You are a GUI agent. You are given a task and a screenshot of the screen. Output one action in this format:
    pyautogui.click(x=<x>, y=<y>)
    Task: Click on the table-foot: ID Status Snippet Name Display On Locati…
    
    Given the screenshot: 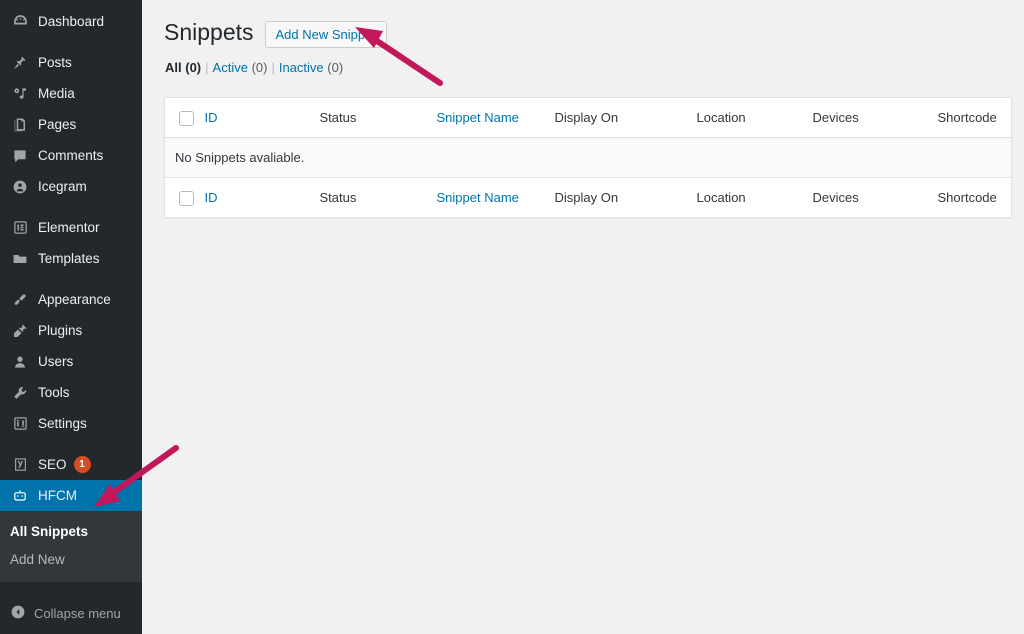 What is the action you would take?
    pyautogui.click(x=588, y=197)
    